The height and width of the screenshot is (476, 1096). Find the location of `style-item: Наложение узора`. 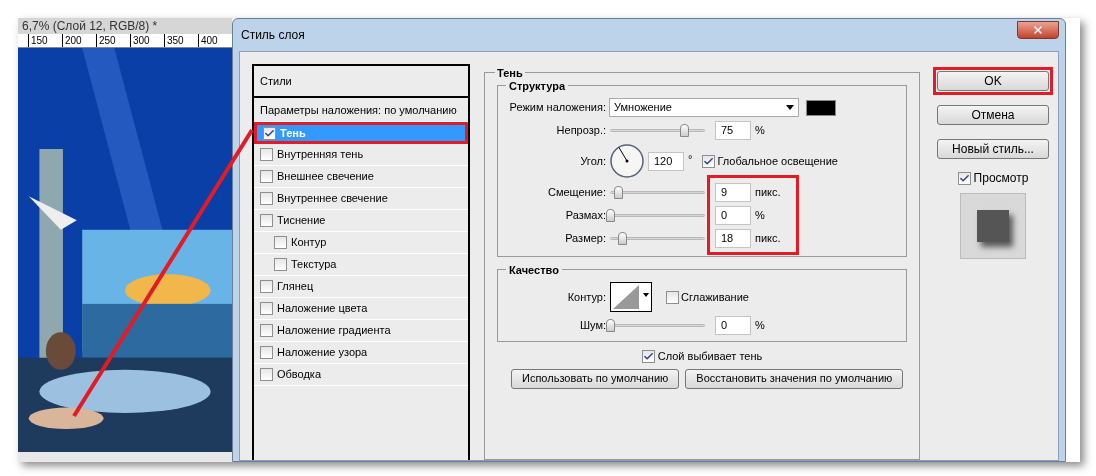

style-item: Наложение узора is located at coordinates (361, 353).